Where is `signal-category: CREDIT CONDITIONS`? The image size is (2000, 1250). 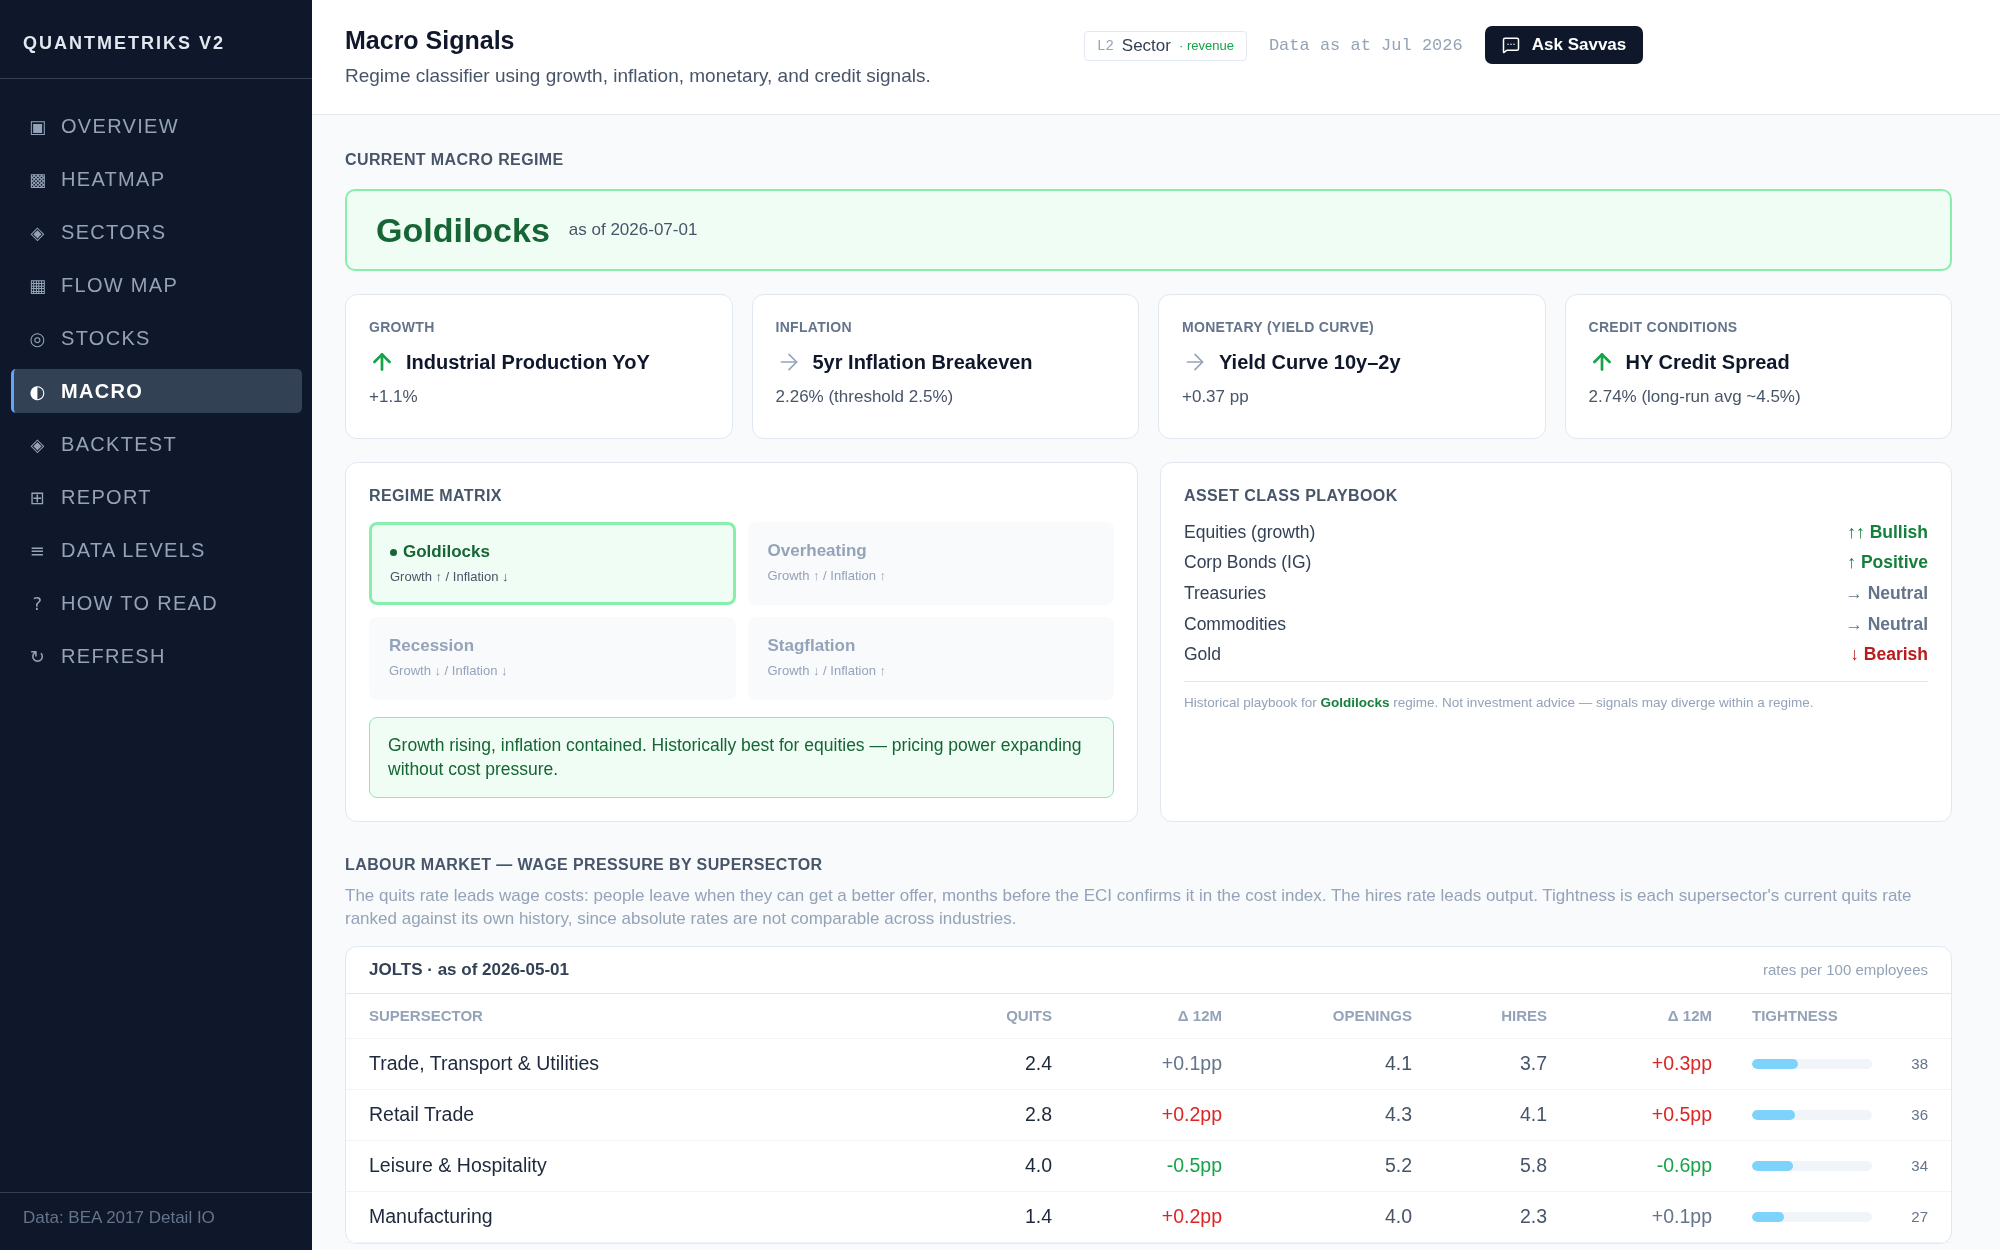 signal-category: CREDIT CONDITIONS is located at coordinates (1663, 327).